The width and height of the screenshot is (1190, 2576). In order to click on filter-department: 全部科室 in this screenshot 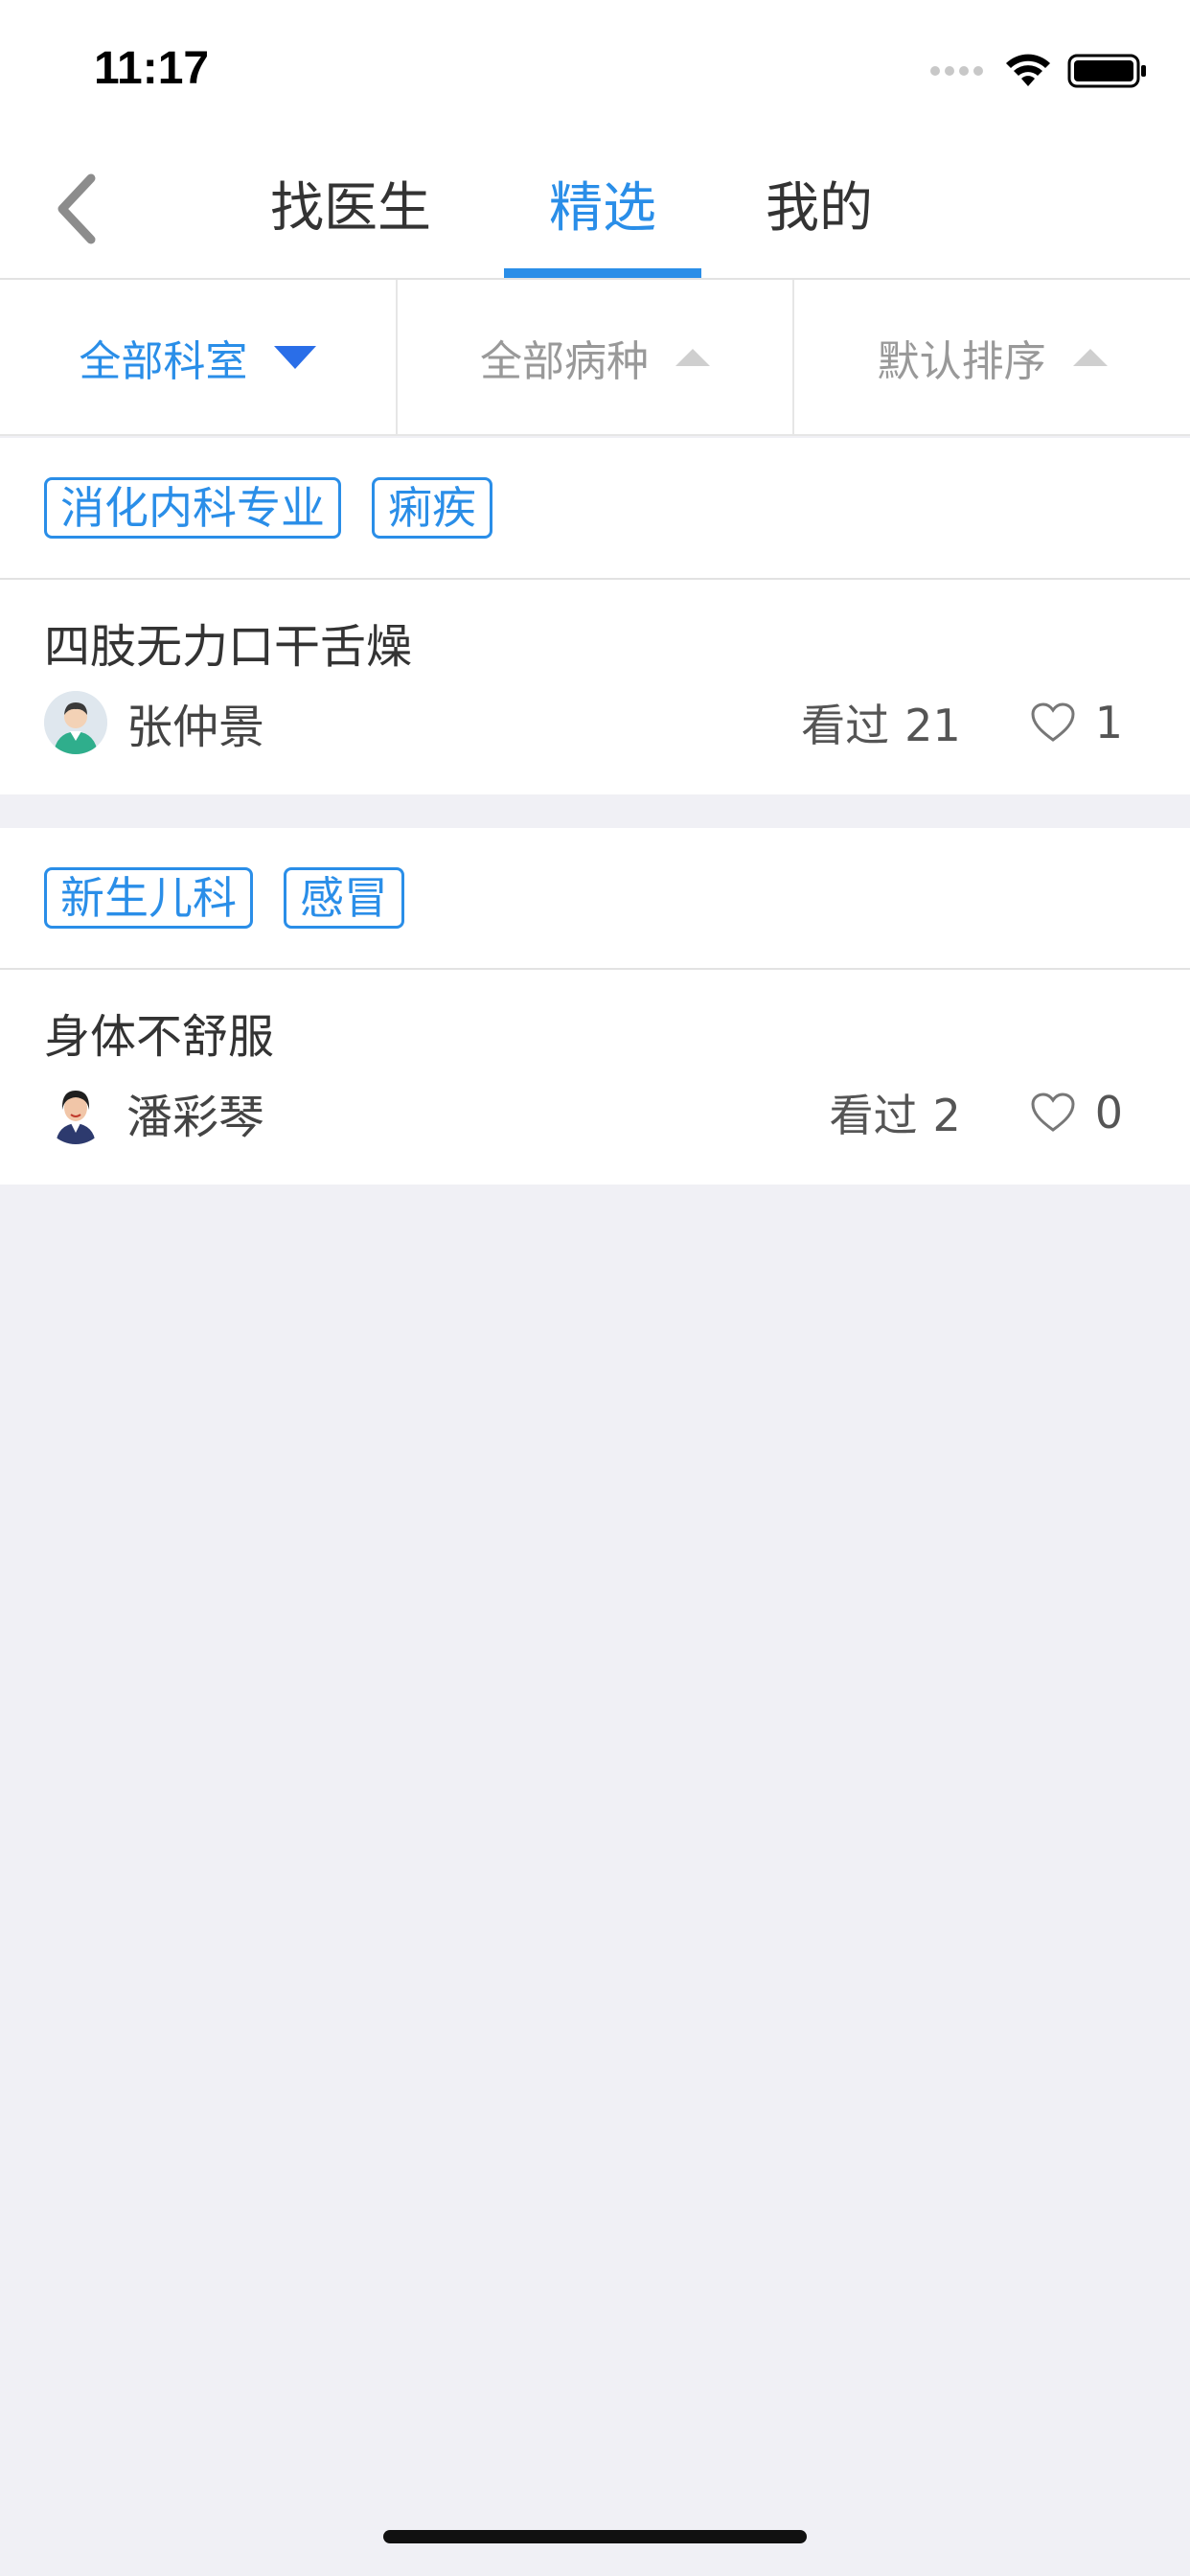, I will do `click(199, 357)`.